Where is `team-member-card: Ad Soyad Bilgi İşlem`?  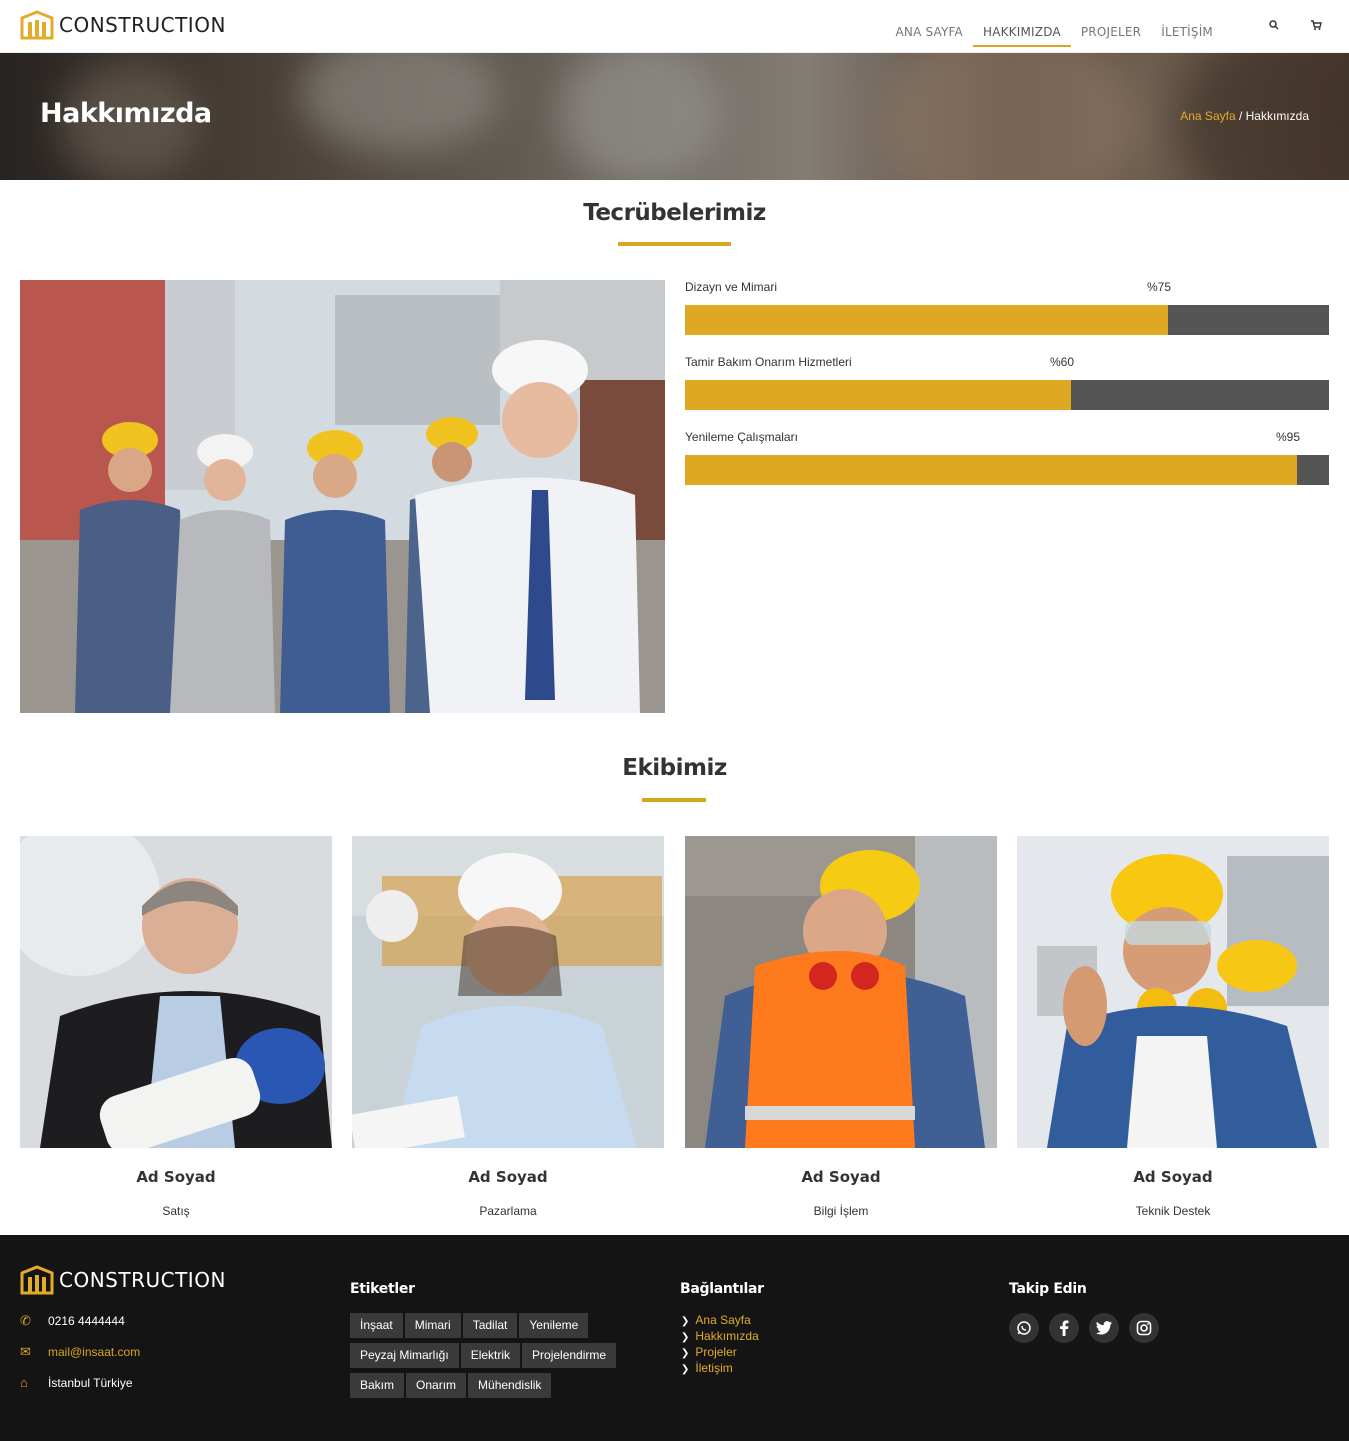 team-member-card: Ad Soyad Bilgi İşlem is located at coordinates (841, 1027).